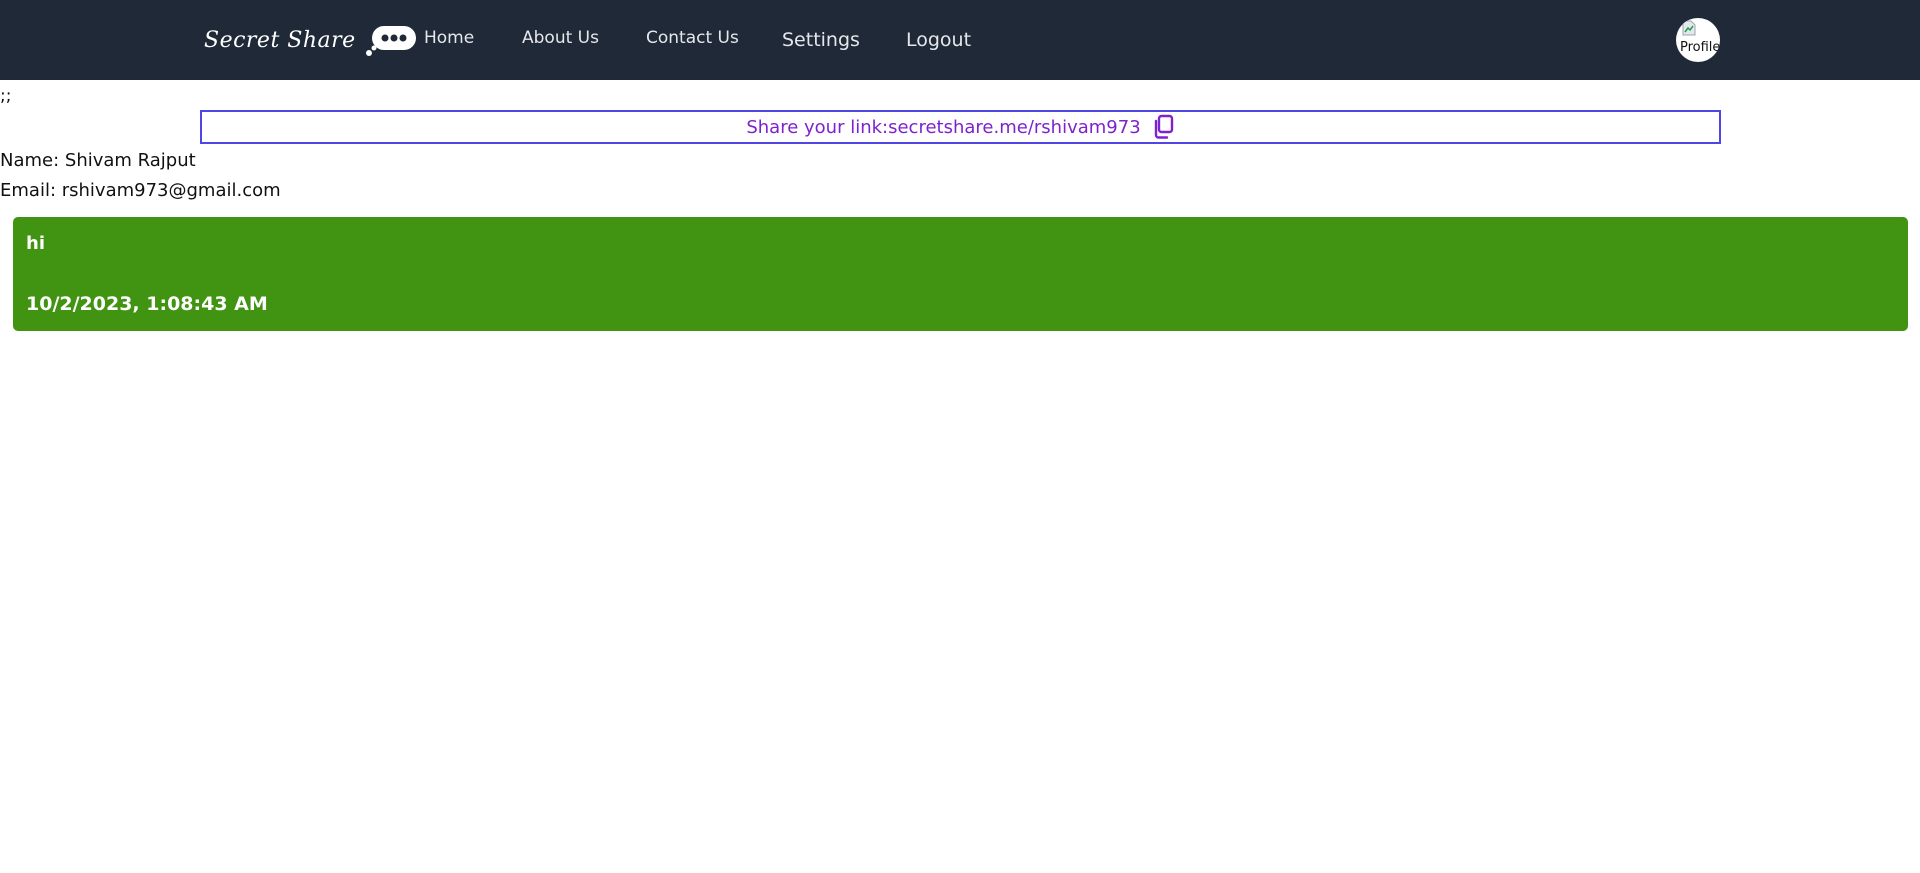  I want to click on share-link: secretshare.me/rshivam973, so click(1014, 127).